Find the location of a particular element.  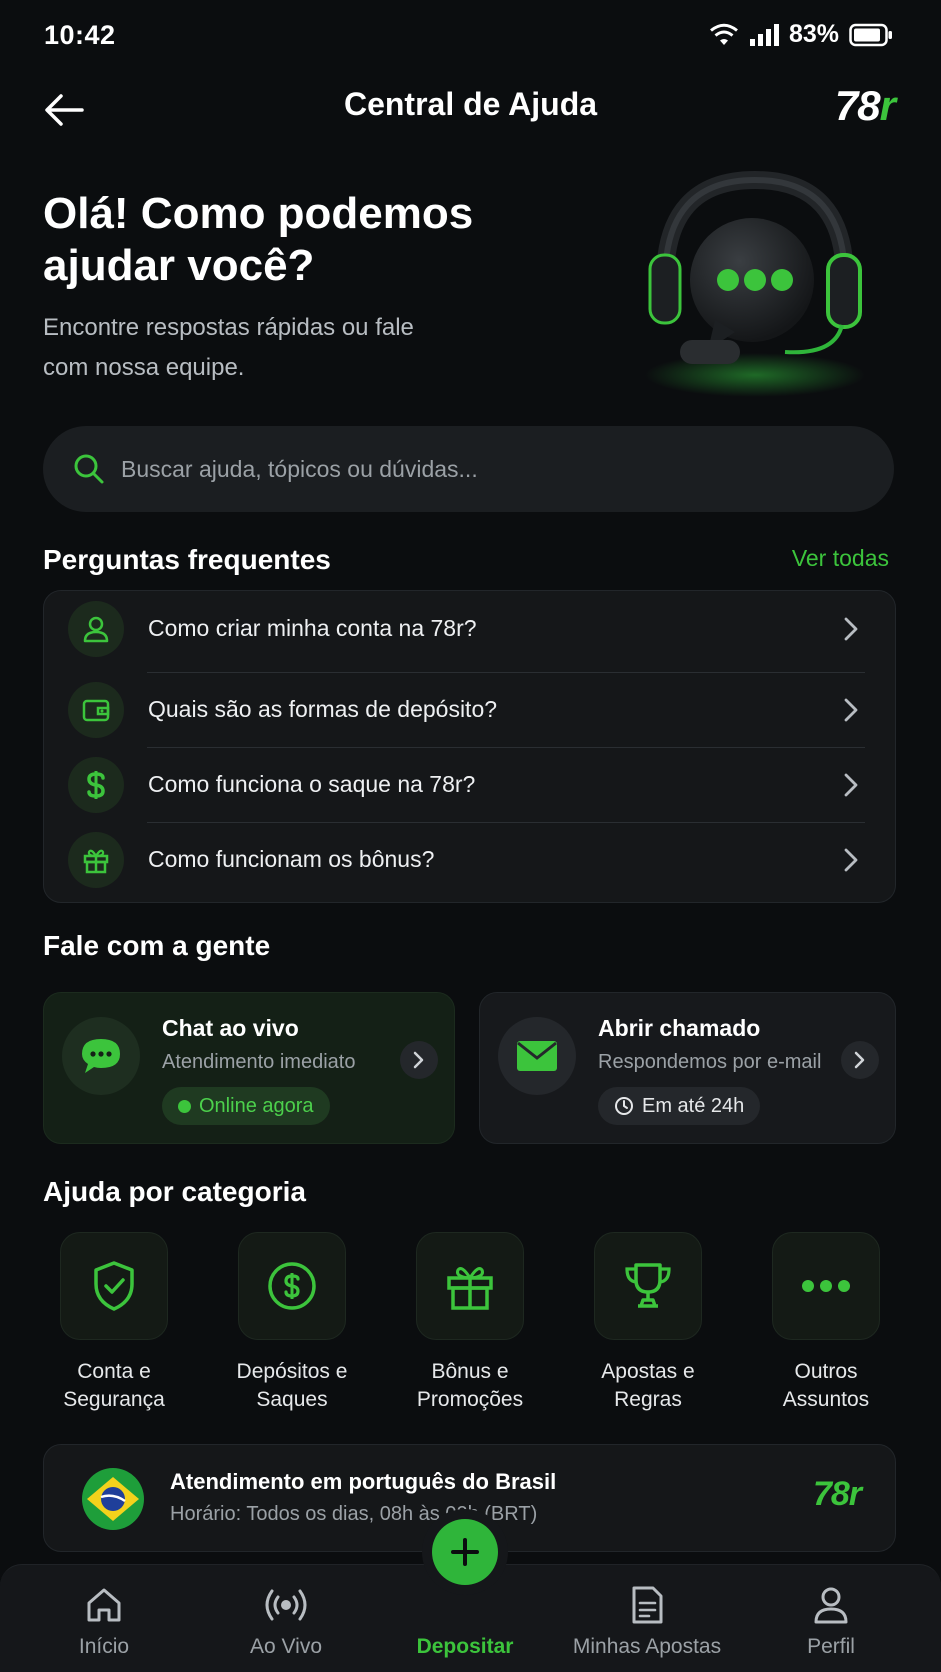

category-label: Apostas e Regras is located at coordinates (648, 1385).